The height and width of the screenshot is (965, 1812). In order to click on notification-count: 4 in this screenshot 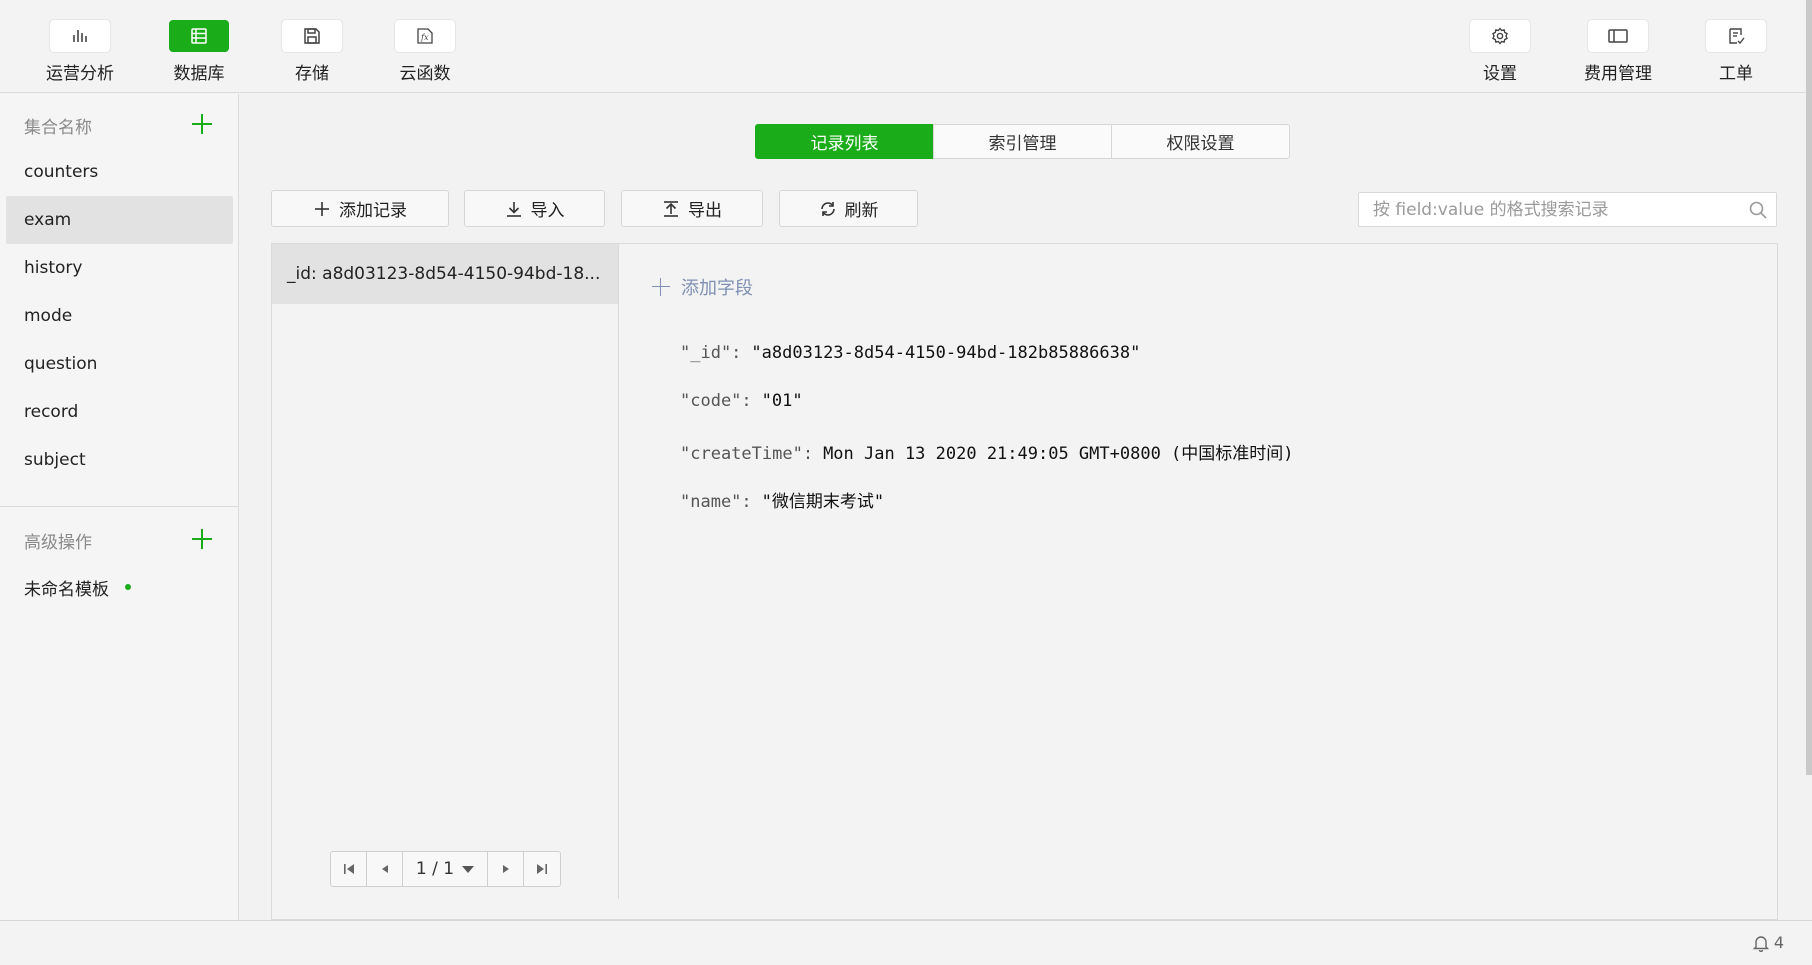, I will do `click(1778, 942)`.